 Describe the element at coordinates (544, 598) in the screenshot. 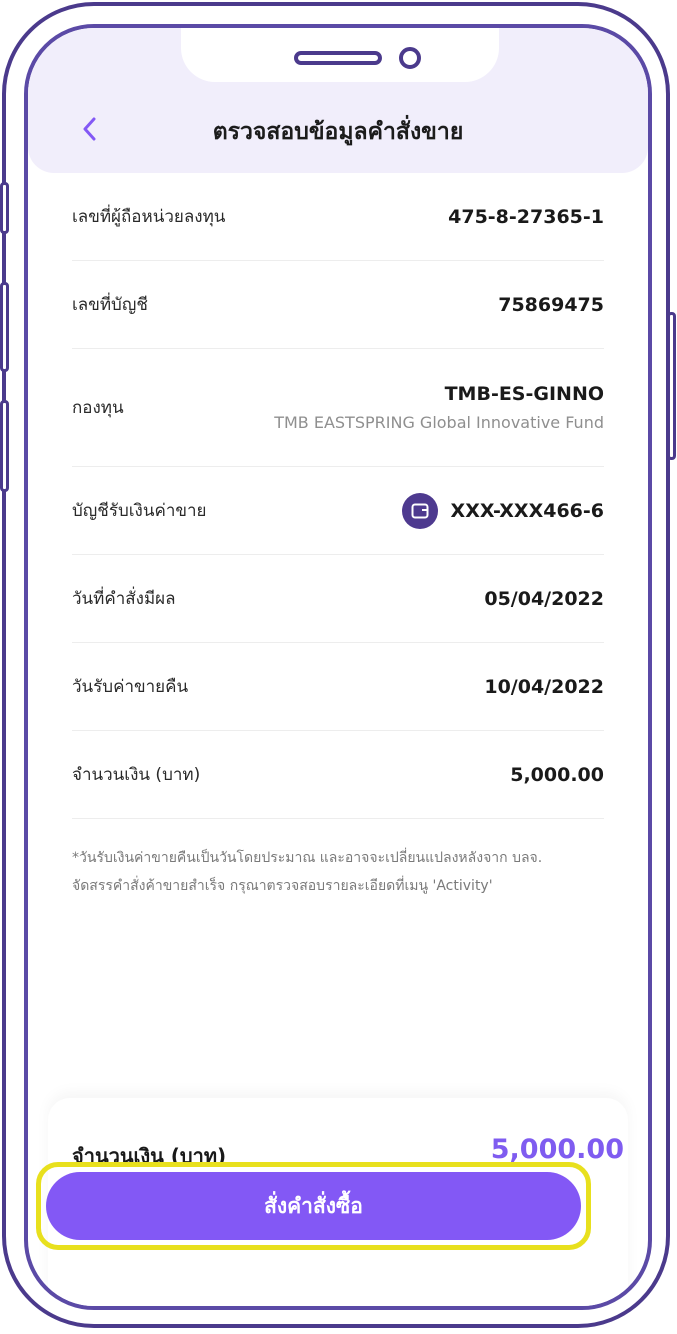

I see `row-value: 05/04/2022` at that location.